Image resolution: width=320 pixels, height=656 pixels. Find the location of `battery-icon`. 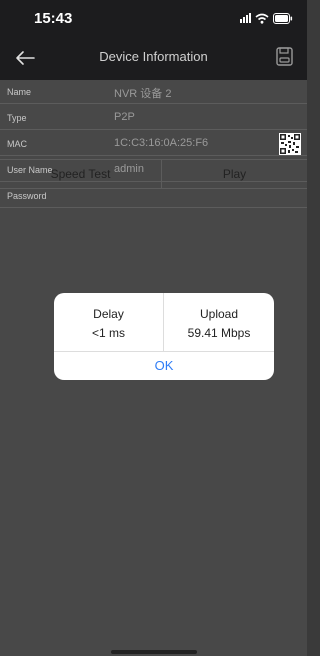

battery-icon is located at coordinates (283, 18).